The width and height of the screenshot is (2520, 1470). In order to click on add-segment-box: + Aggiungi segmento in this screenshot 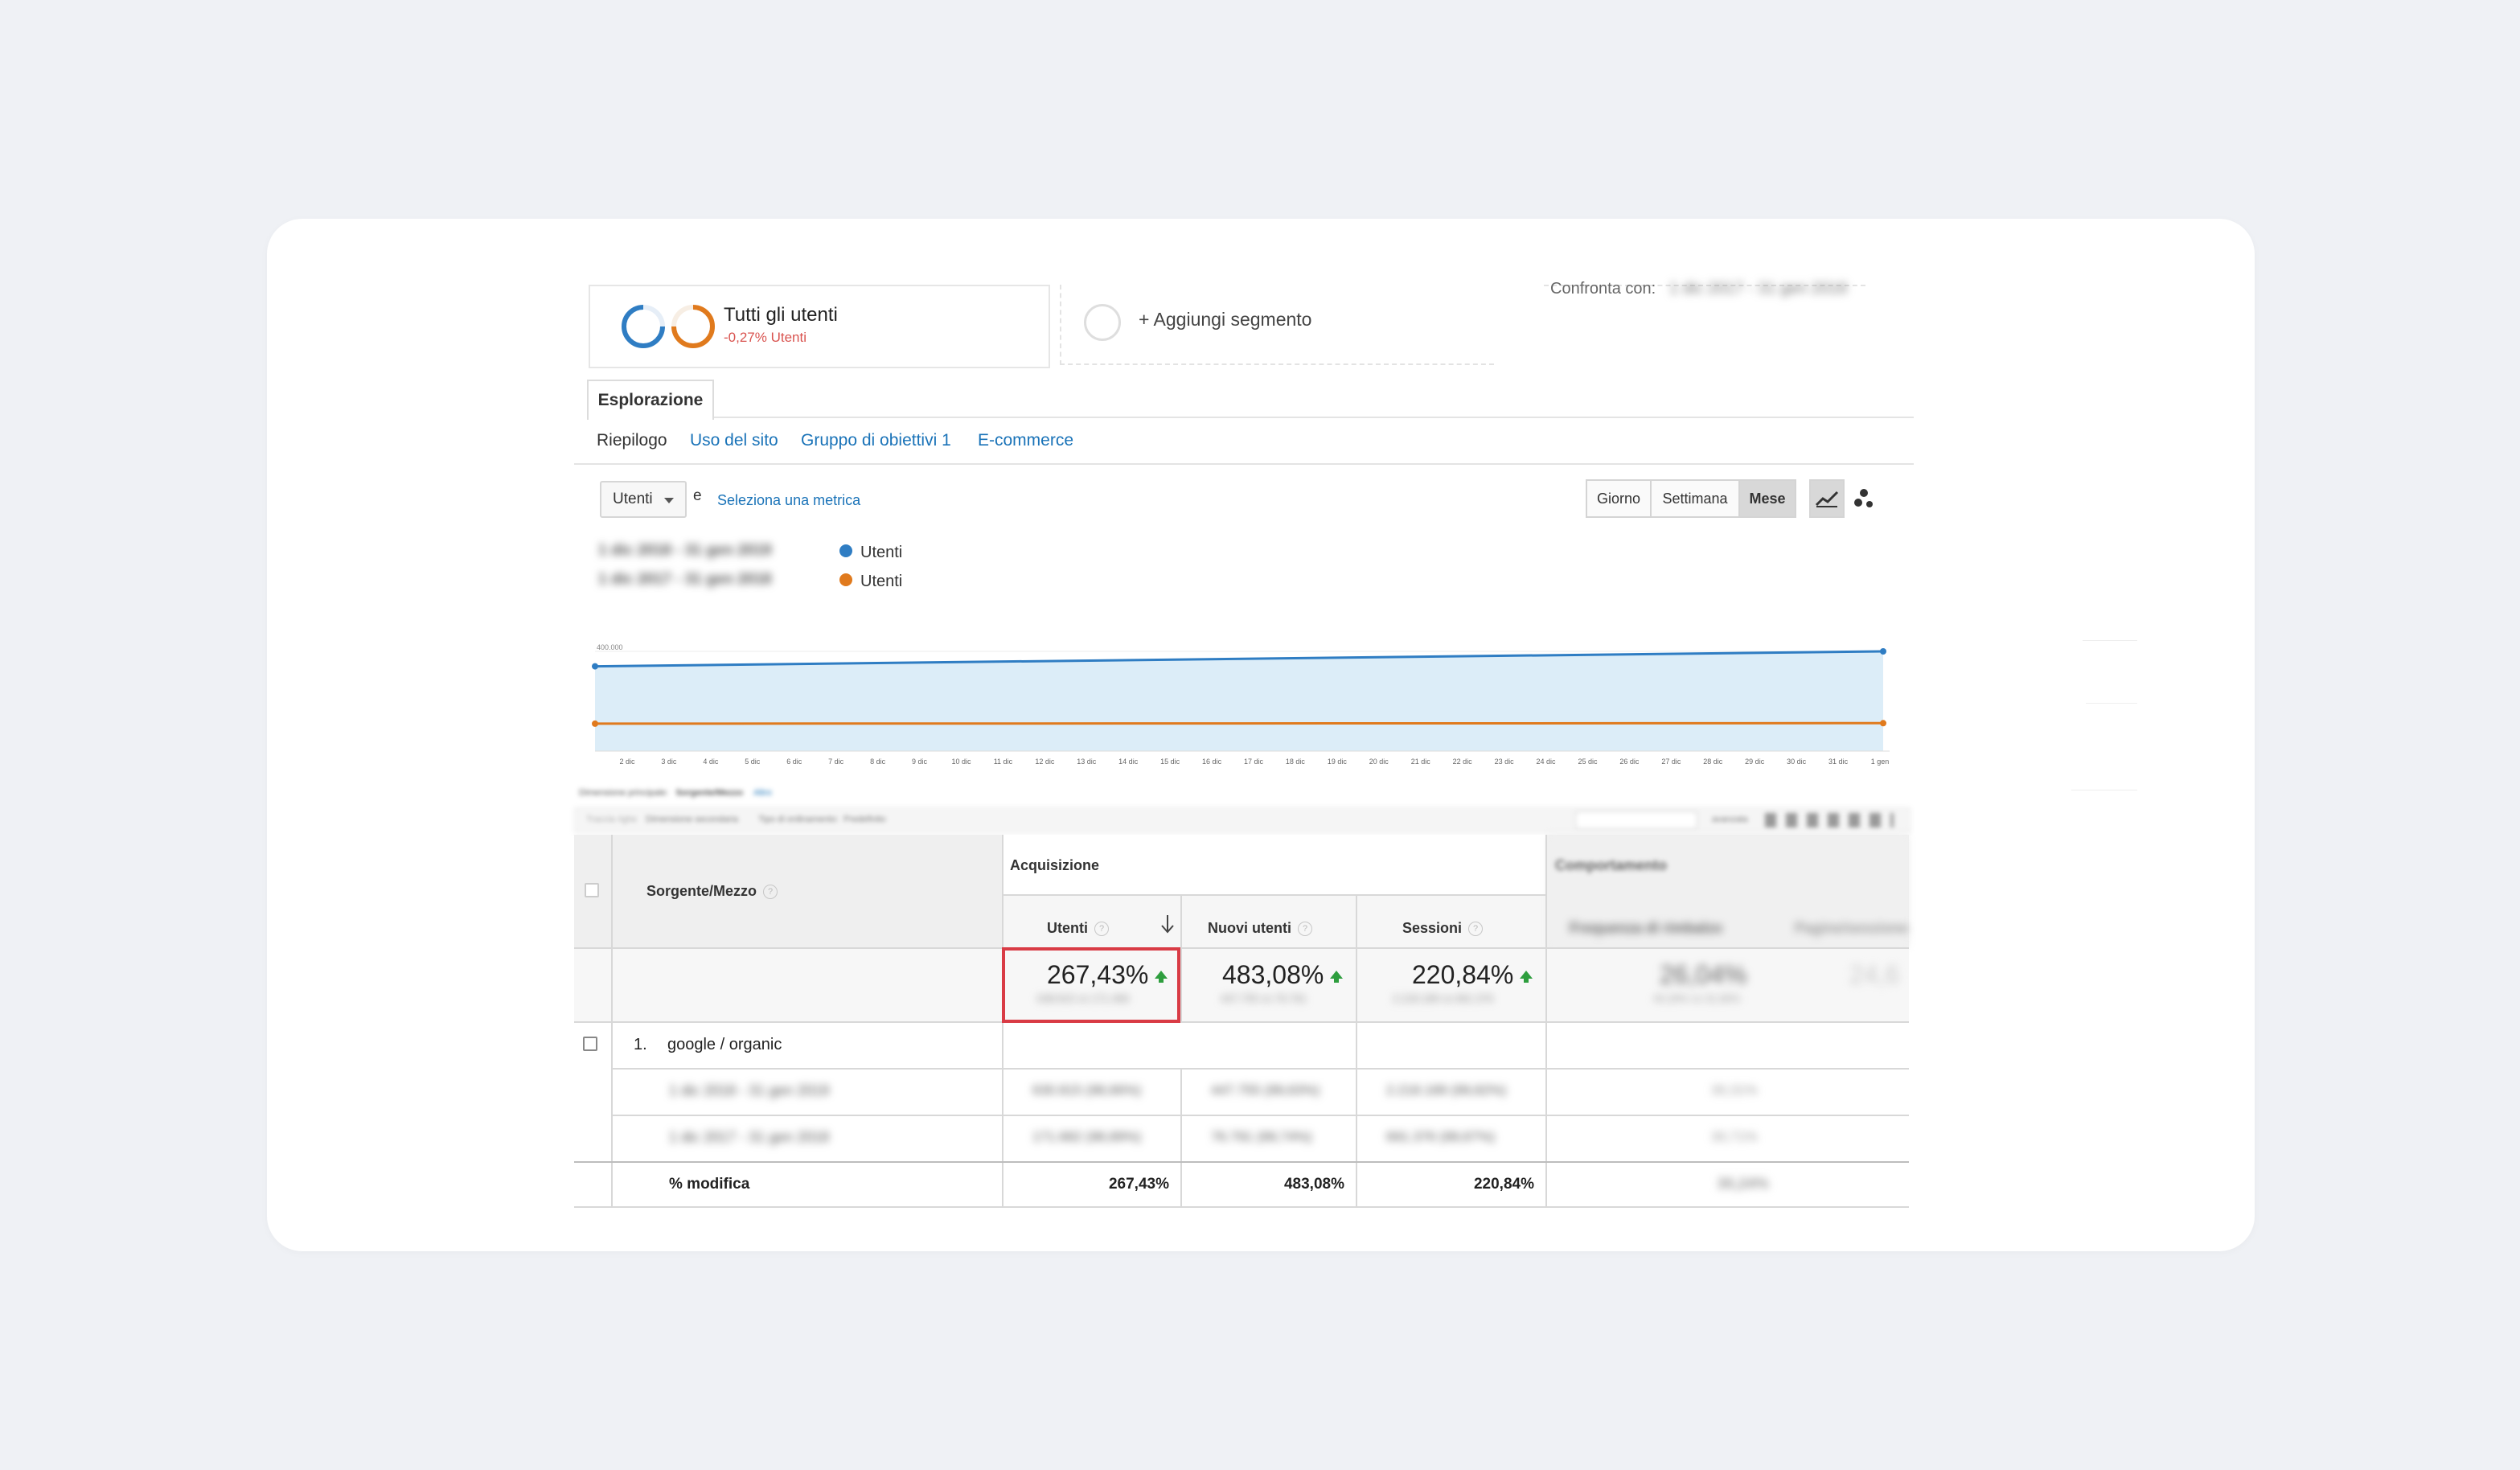, I will do `click(1277, 325)`.